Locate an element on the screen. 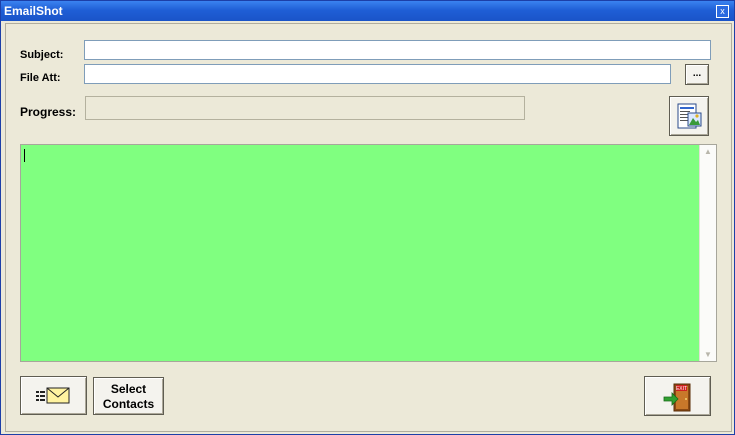 The height and width of the screenshot is (435, 735). progress-label: Progress: is located at coordinates (48, 112).